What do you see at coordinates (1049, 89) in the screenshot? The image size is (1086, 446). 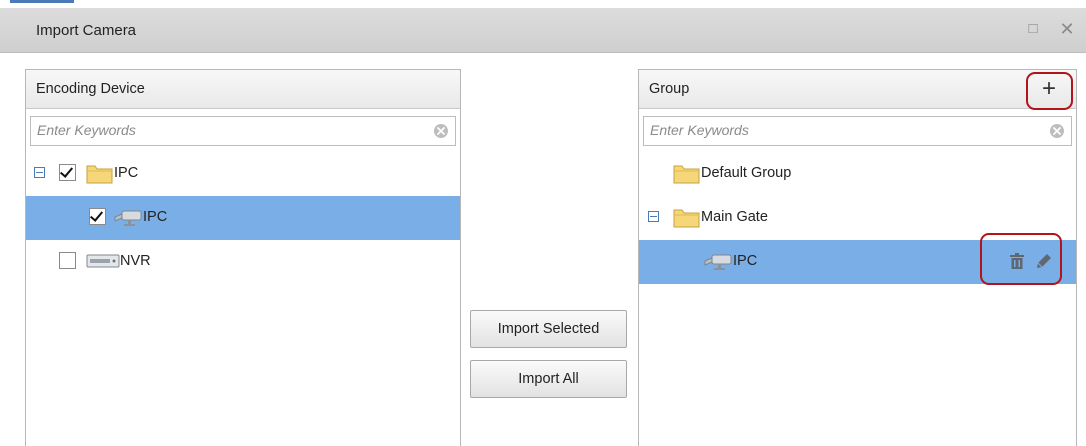 I see `add-group-button: +` at bounding box center [1049, 89].